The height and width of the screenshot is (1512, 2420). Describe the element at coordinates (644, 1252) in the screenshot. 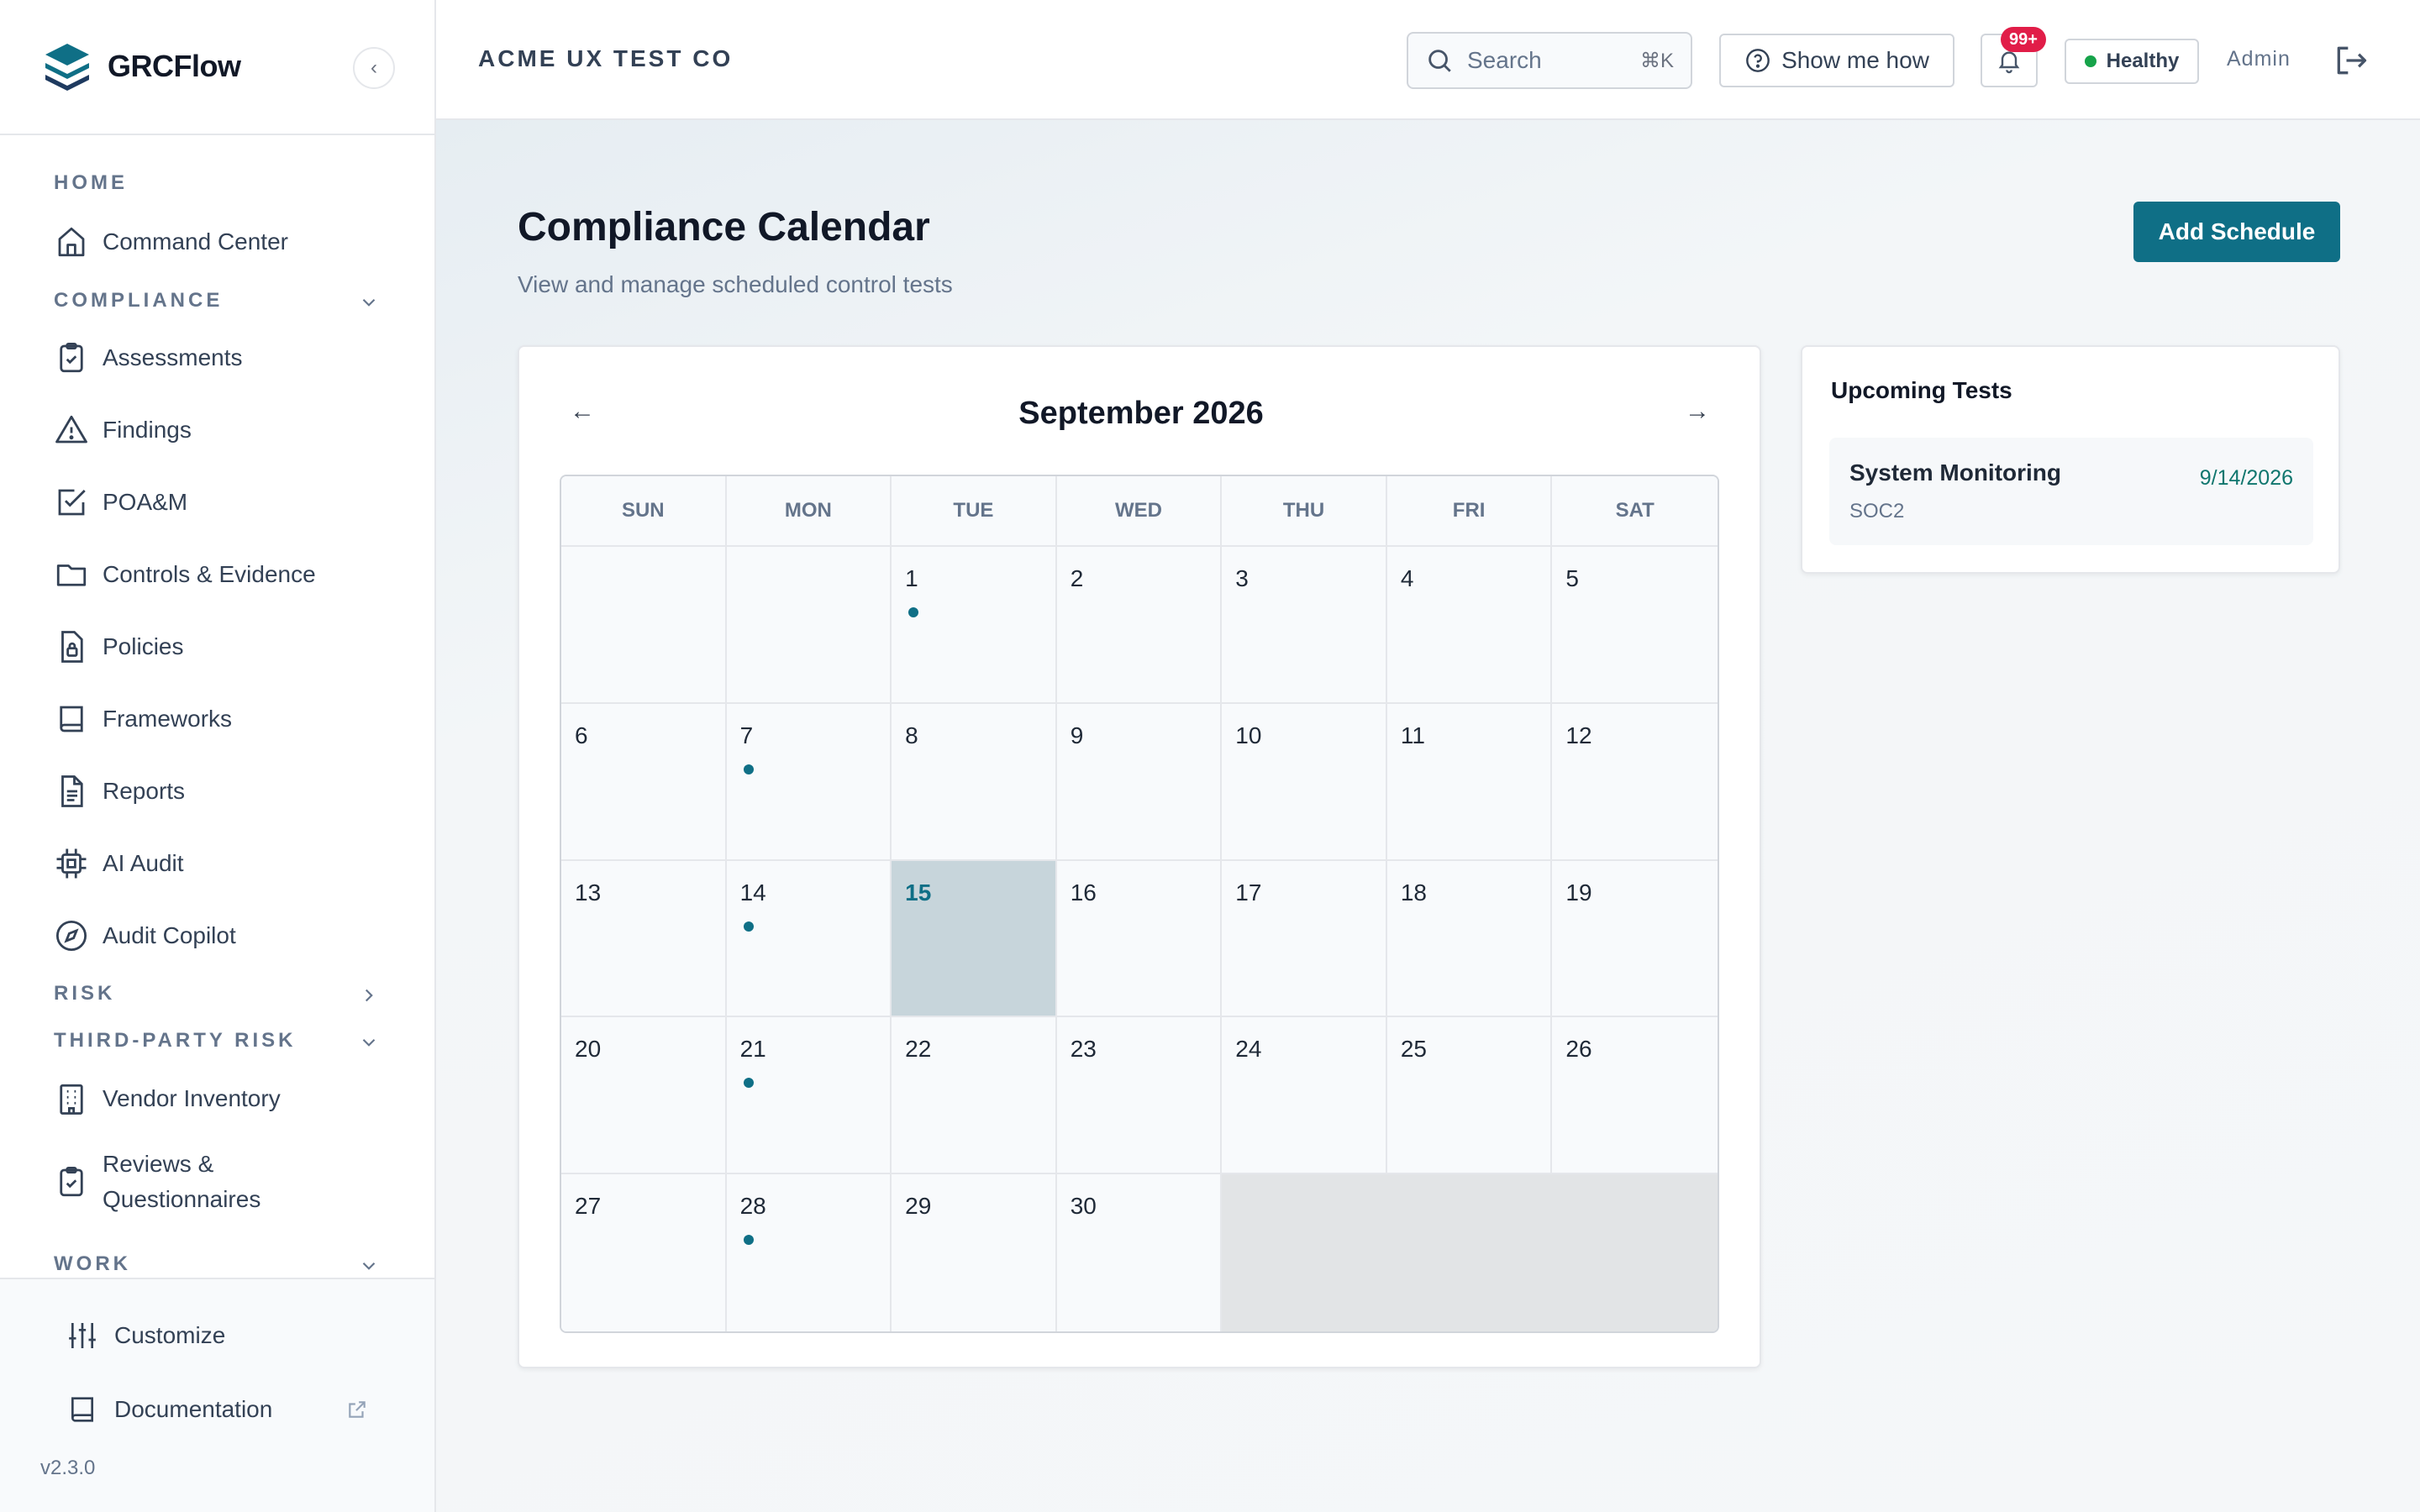

I see `calendar-day-27: 27` at that location.